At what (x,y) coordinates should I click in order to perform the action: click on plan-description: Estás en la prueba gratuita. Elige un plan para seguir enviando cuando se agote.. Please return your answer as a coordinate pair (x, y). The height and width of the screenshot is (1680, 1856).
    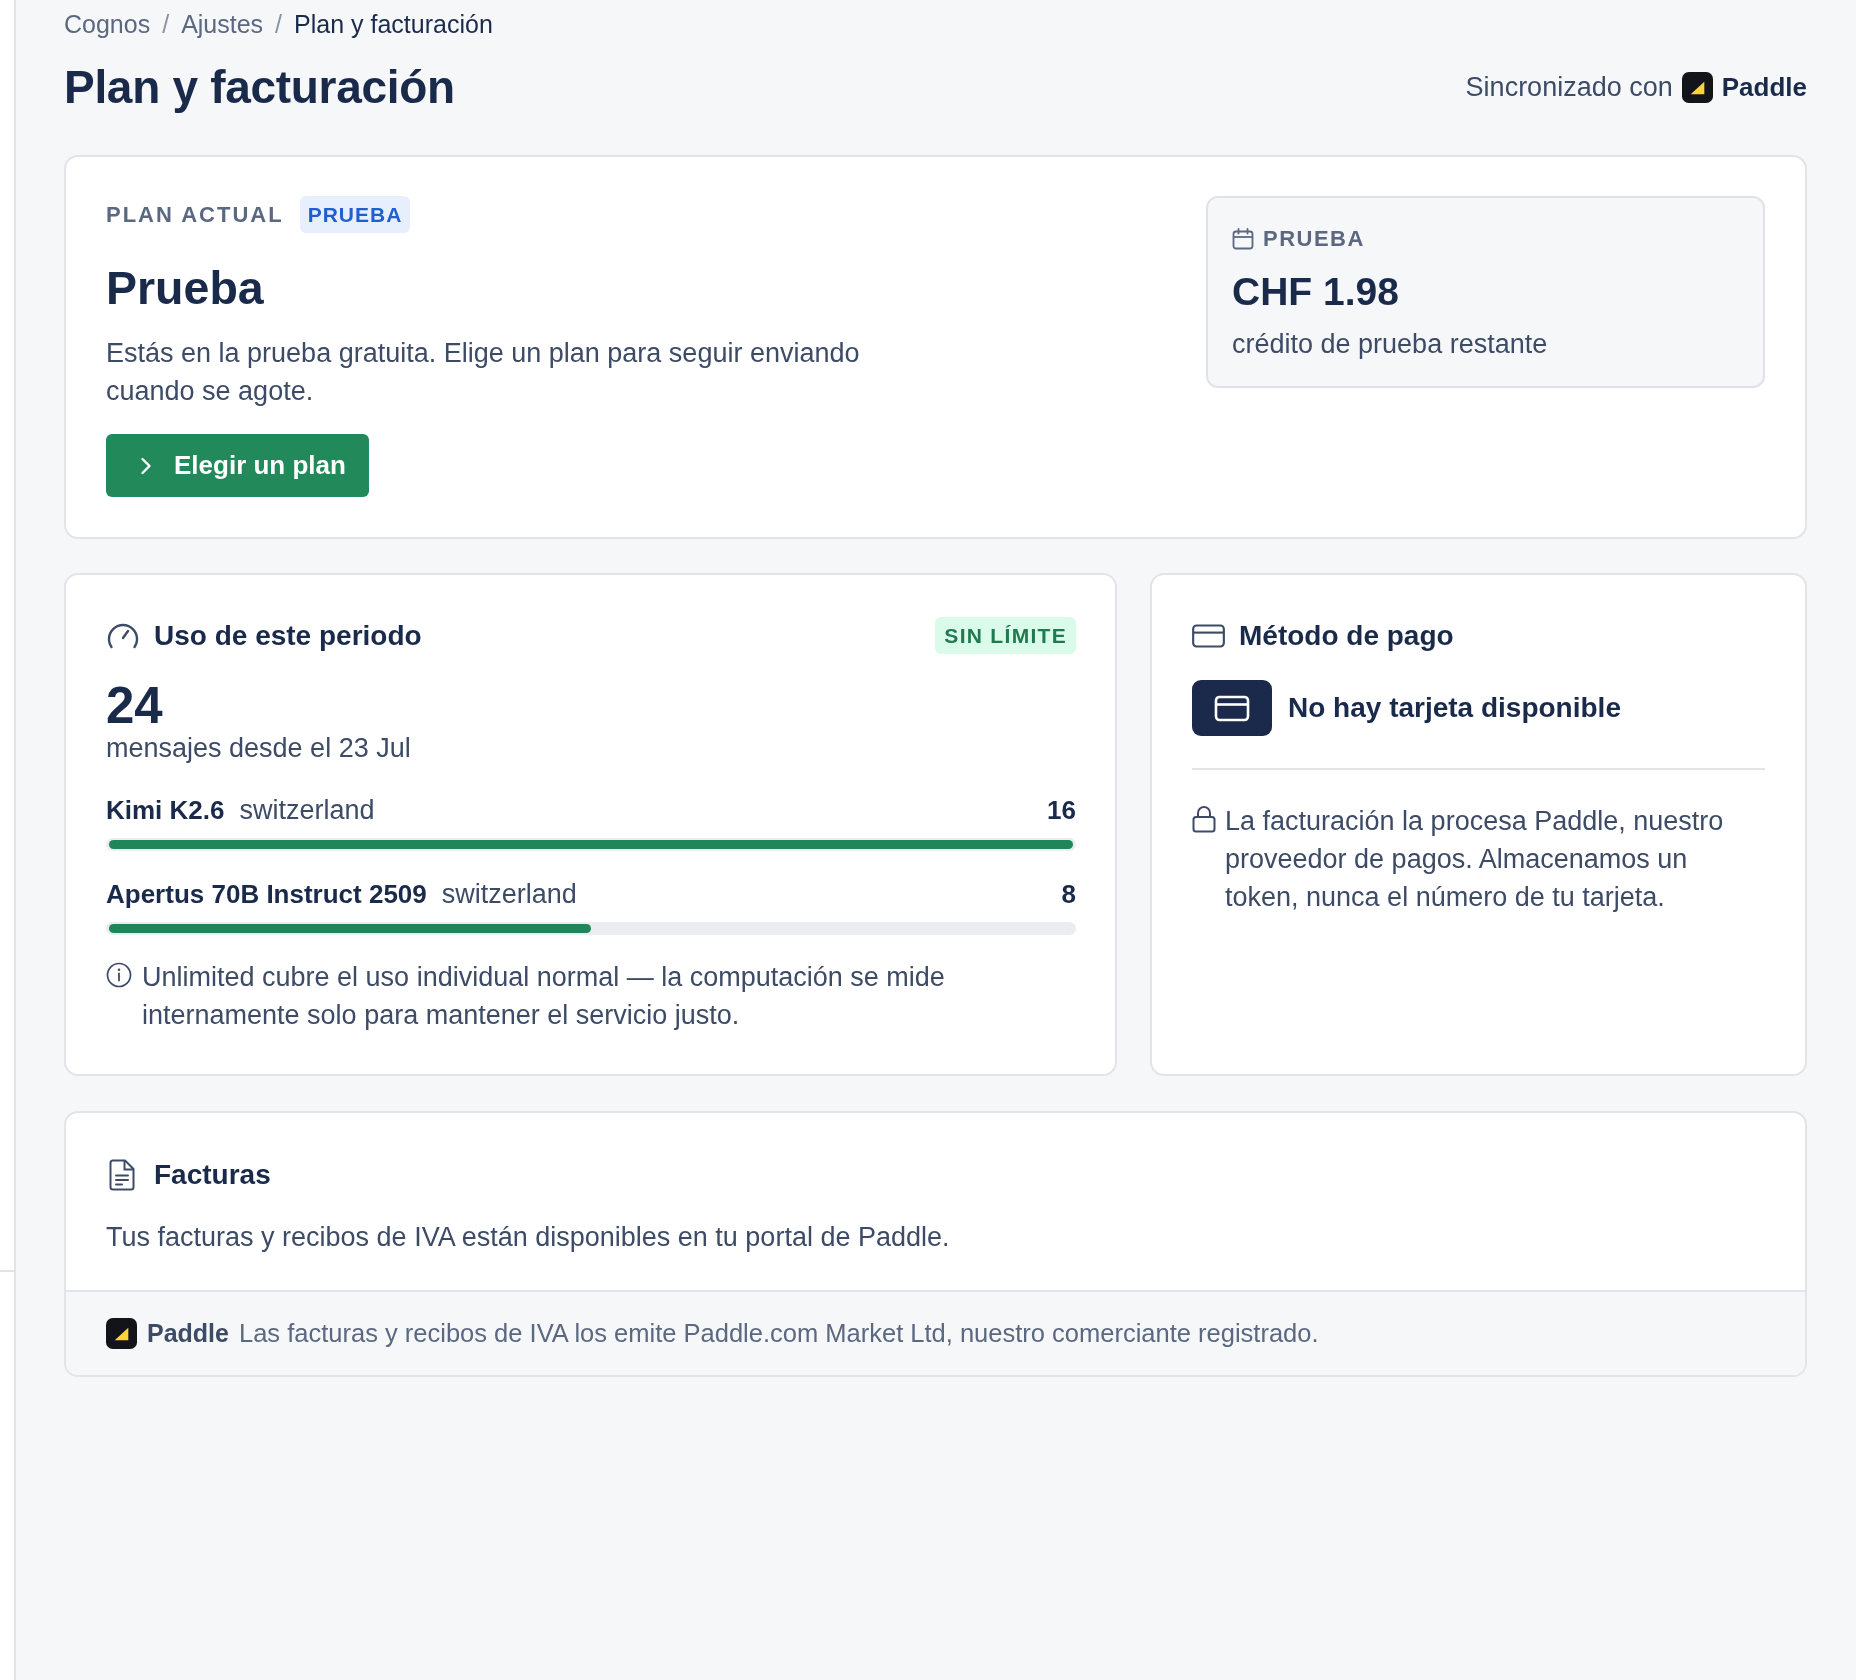
    Looking at the image, I should click on (483, 372).